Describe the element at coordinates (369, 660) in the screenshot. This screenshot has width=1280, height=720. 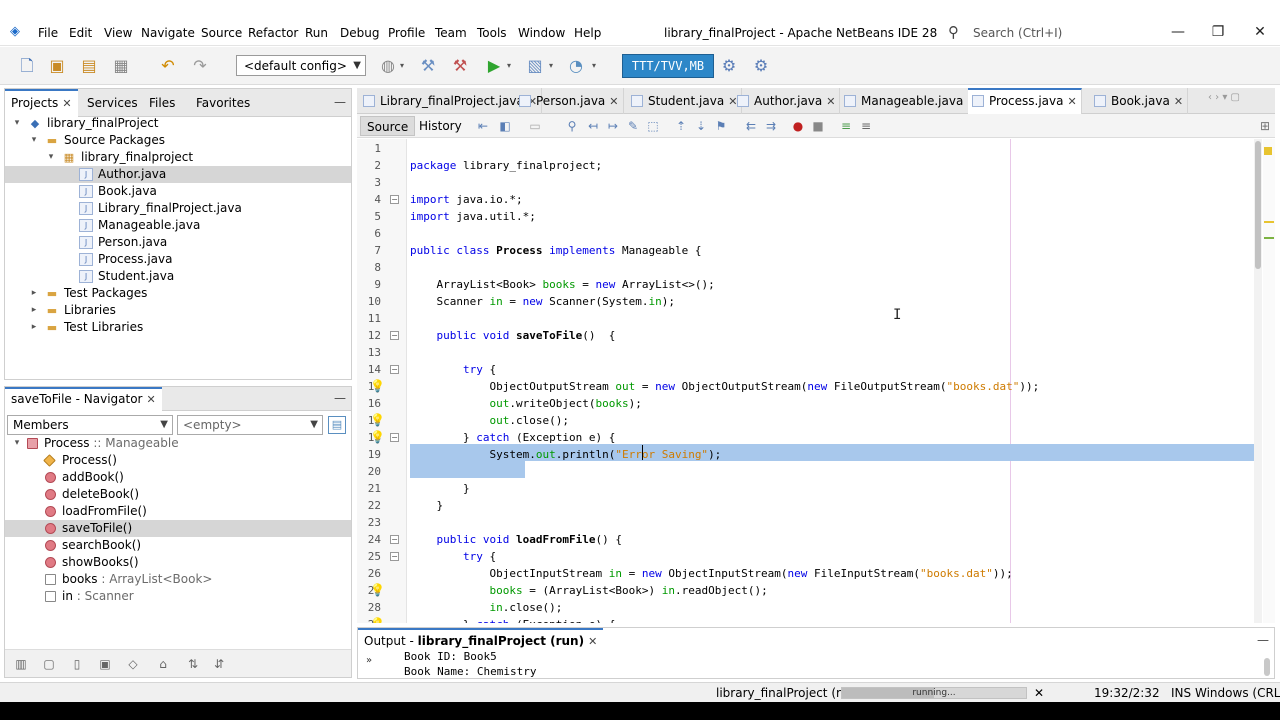
I see `double-chevron-icon: »` at that location.